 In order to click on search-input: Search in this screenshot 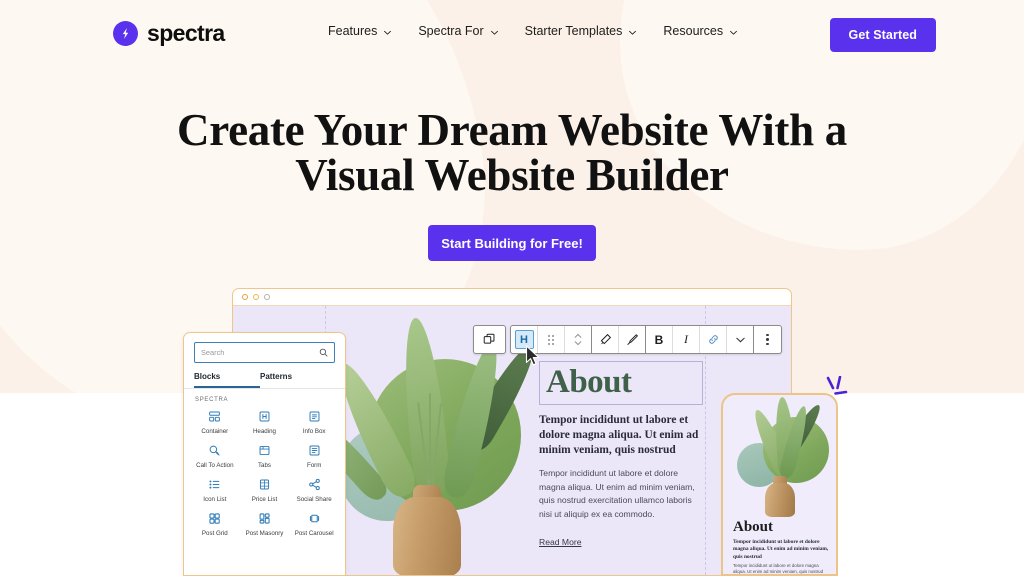, I will do `click(264, 352)`.